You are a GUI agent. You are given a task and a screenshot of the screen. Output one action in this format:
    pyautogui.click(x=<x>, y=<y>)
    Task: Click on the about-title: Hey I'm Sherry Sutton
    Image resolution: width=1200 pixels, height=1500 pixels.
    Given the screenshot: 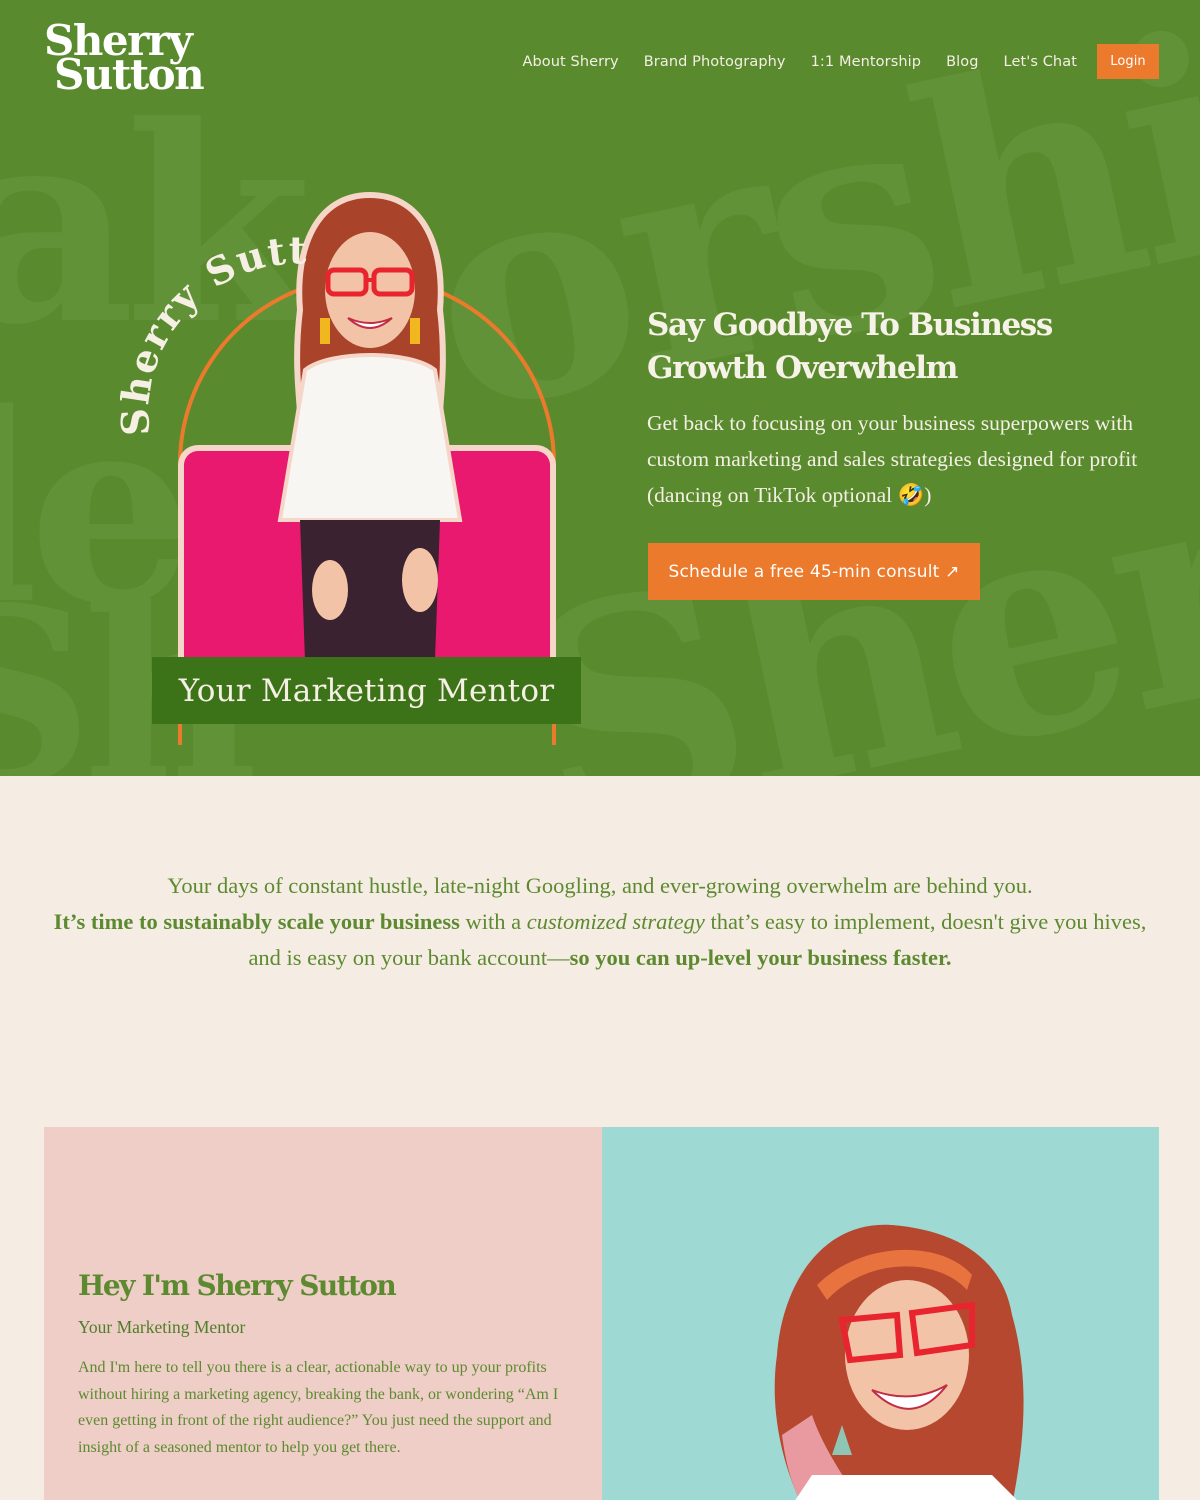 What is the action you would take?
    pyautogui.click(x=237, y=1285)
    